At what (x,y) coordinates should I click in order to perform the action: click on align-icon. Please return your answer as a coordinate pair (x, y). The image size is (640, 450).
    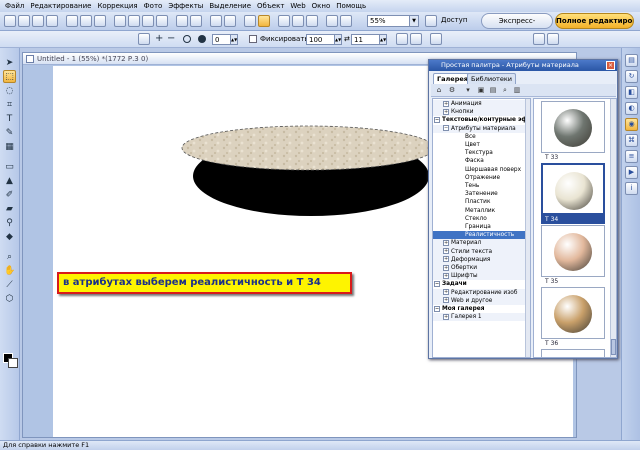
    Looking at the image, I should click on (416, 39).